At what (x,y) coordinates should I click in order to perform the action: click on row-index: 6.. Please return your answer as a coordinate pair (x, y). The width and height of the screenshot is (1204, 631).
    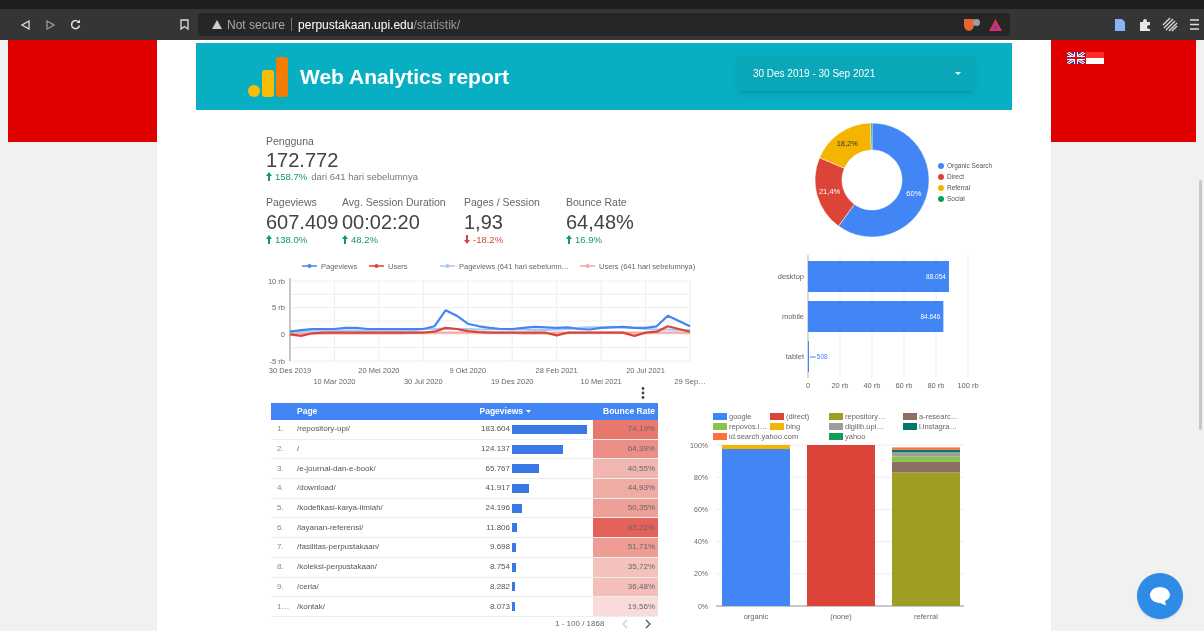
    Looking at the image, I should click on (280, 527).